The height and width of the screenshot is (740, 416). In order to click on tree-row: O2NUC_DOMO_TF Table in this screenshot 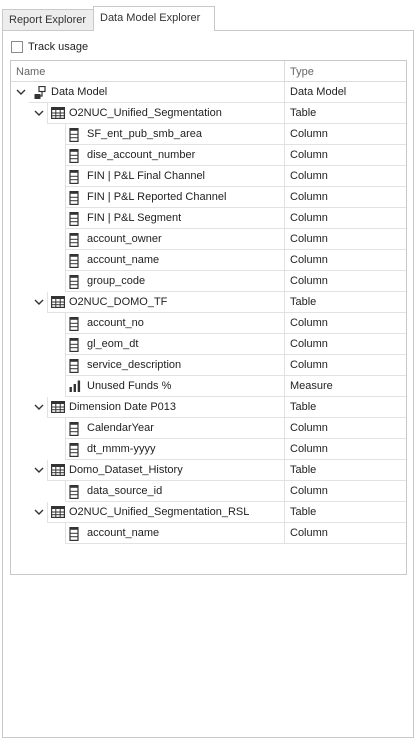, I will do `click(208, 302)`.